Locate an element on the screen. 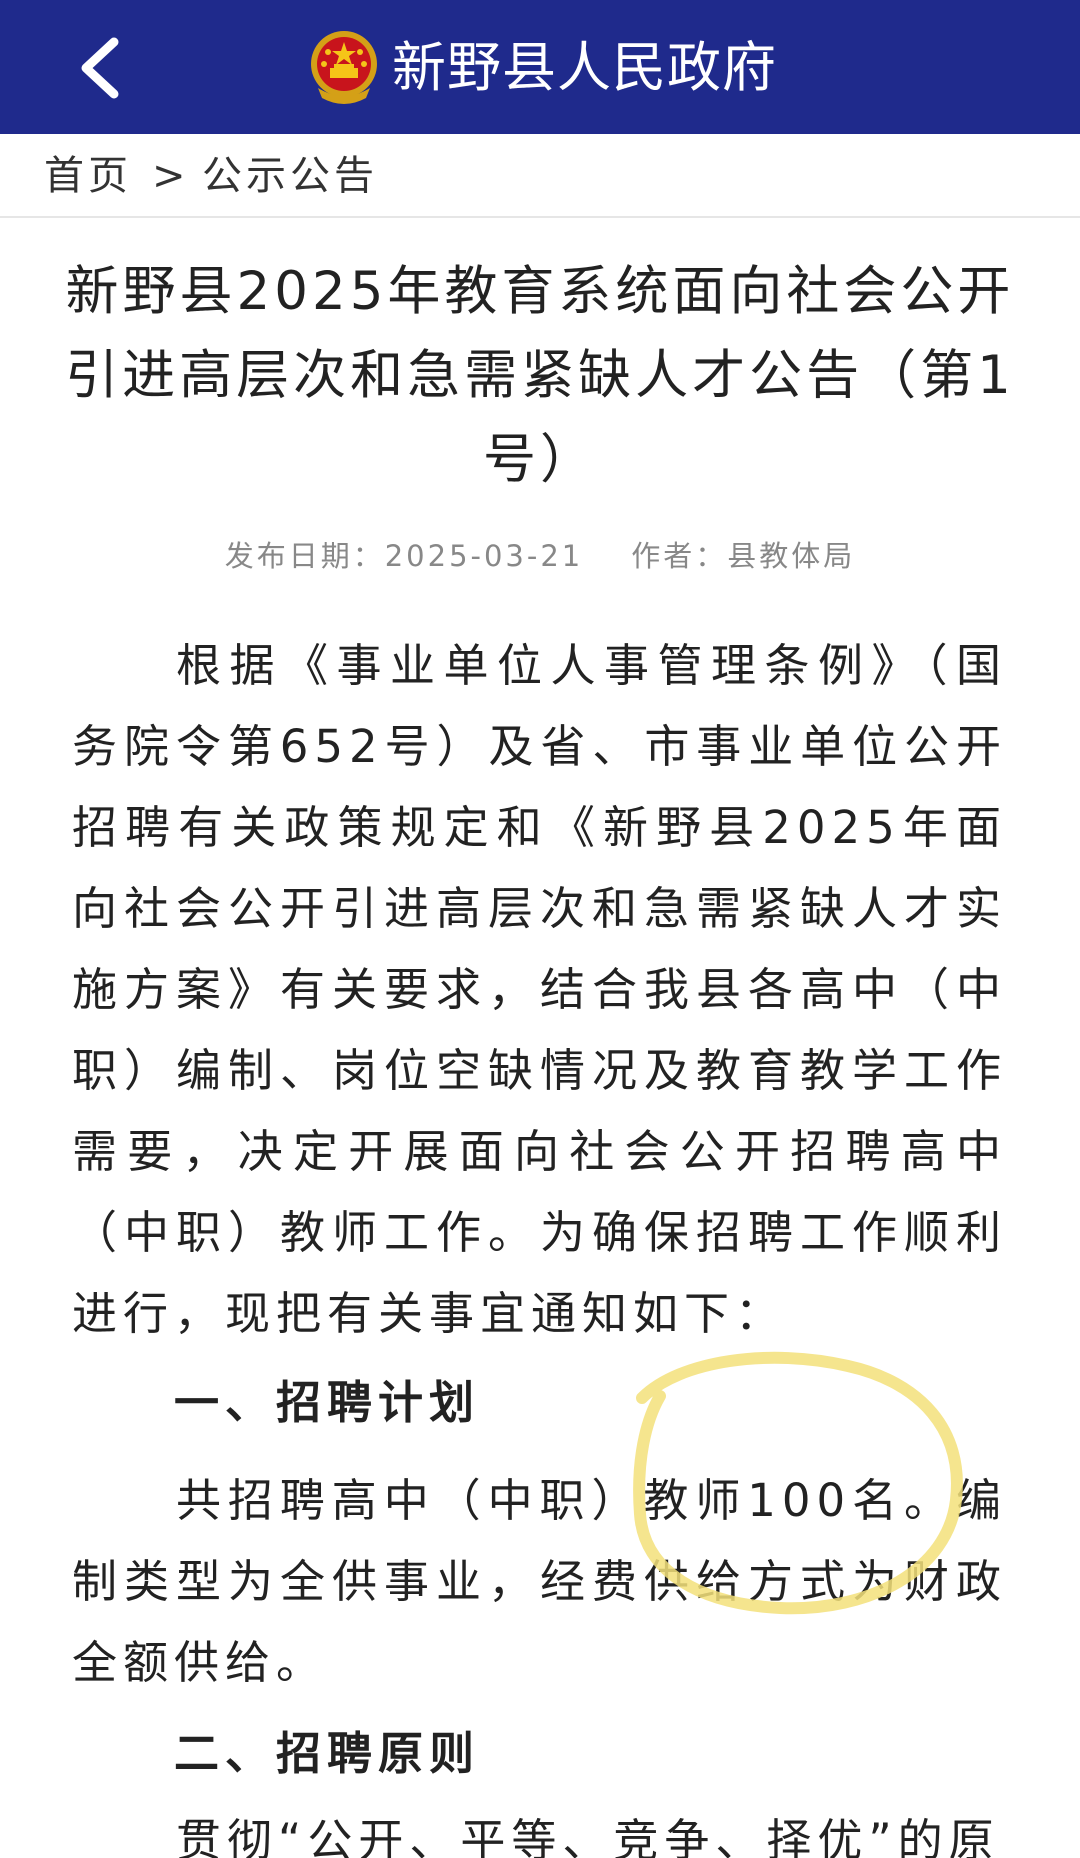  author-label: 作者： is located at coordinates (679, 556).